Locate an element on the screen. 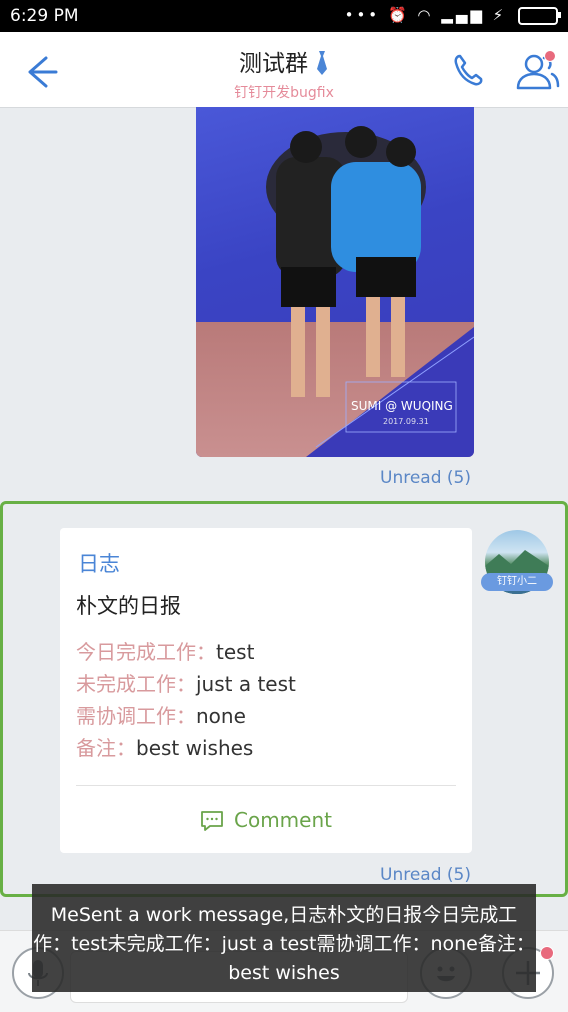 The height and width of the screenshot is (1012, 568). group-members-button is located at coordinates (536, 70).